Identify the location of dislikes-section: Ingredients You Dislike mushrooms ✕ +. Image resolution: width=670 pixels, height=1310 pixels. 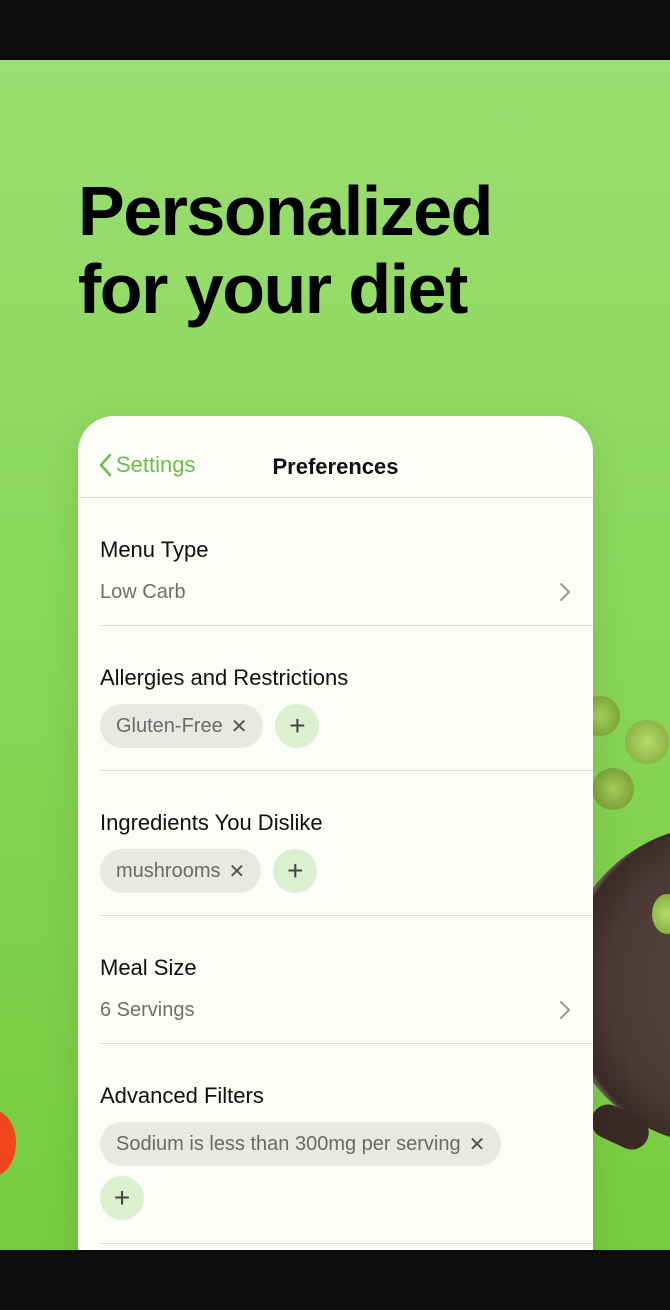
(346, 843).